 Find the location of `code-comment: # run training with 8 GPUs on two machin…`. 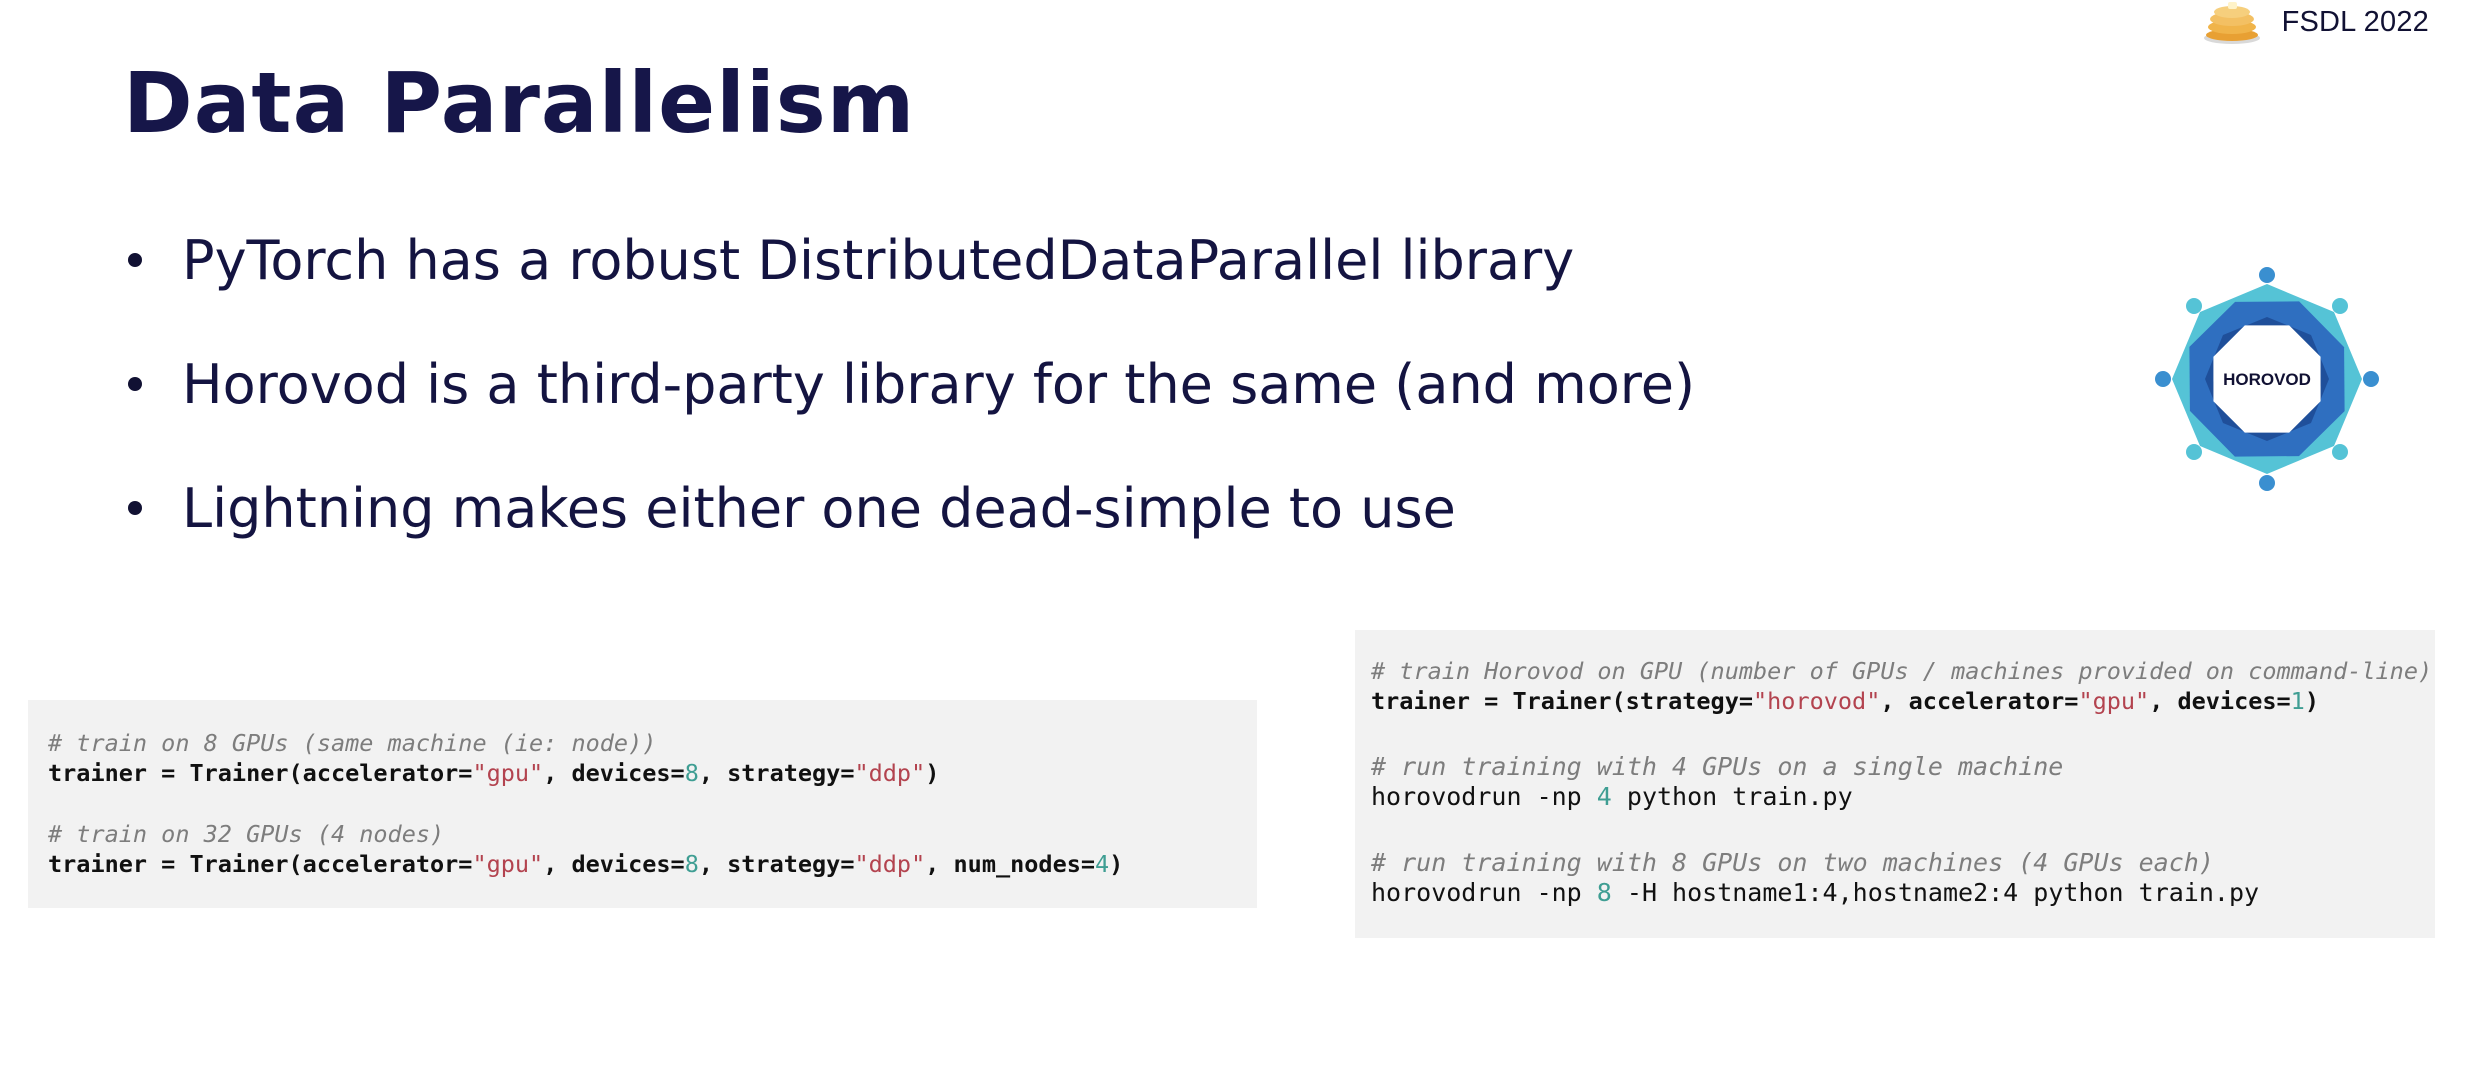

code-comment: # run training with 8 GPUs on two machin… is located at coordinates (1792, 862).